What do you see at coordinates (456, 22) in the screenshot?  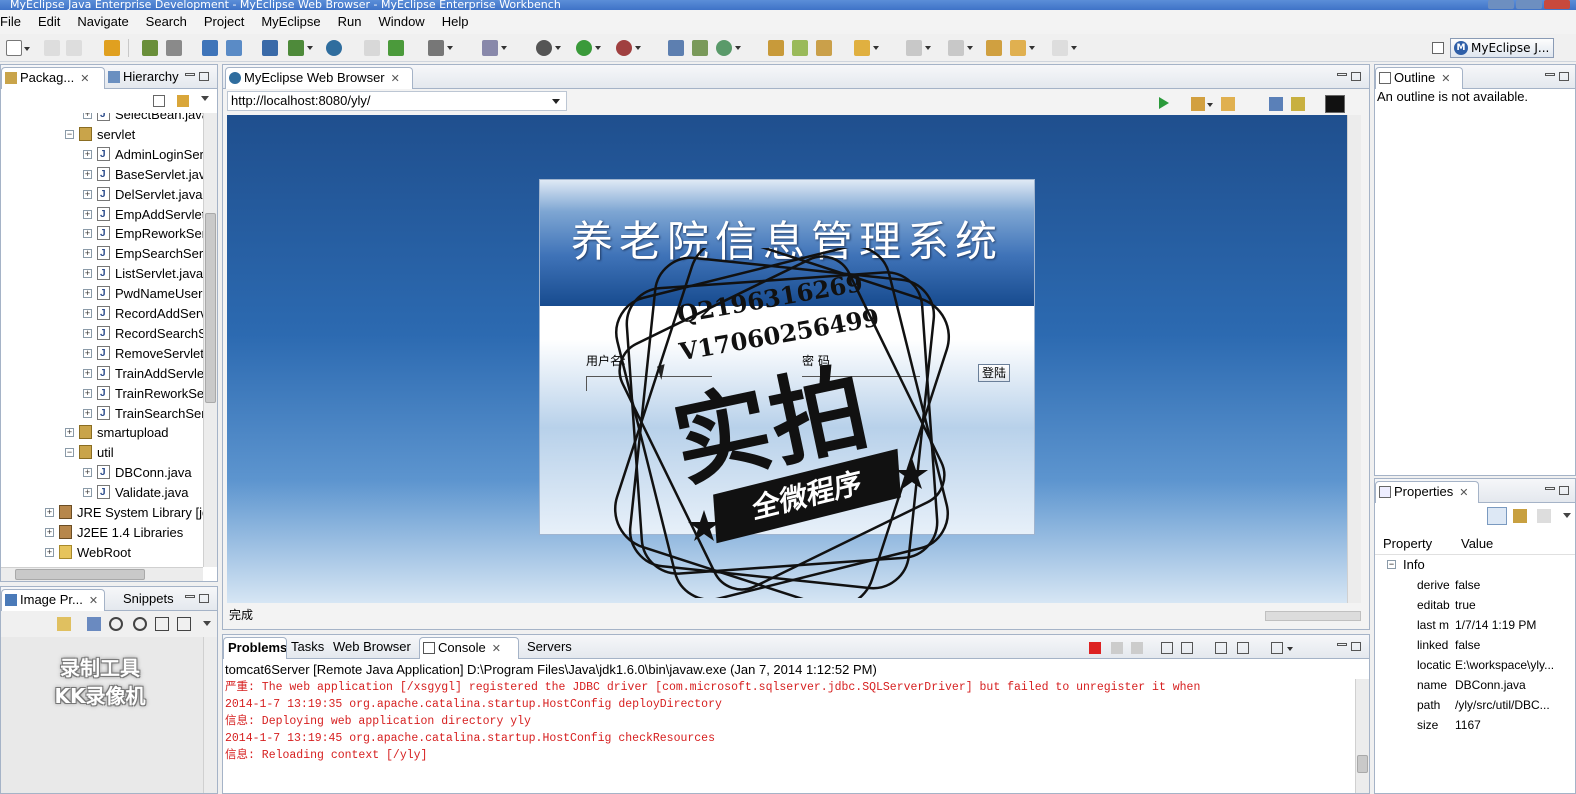 I see `menu-help: Help` at bounding box center [456, 22].